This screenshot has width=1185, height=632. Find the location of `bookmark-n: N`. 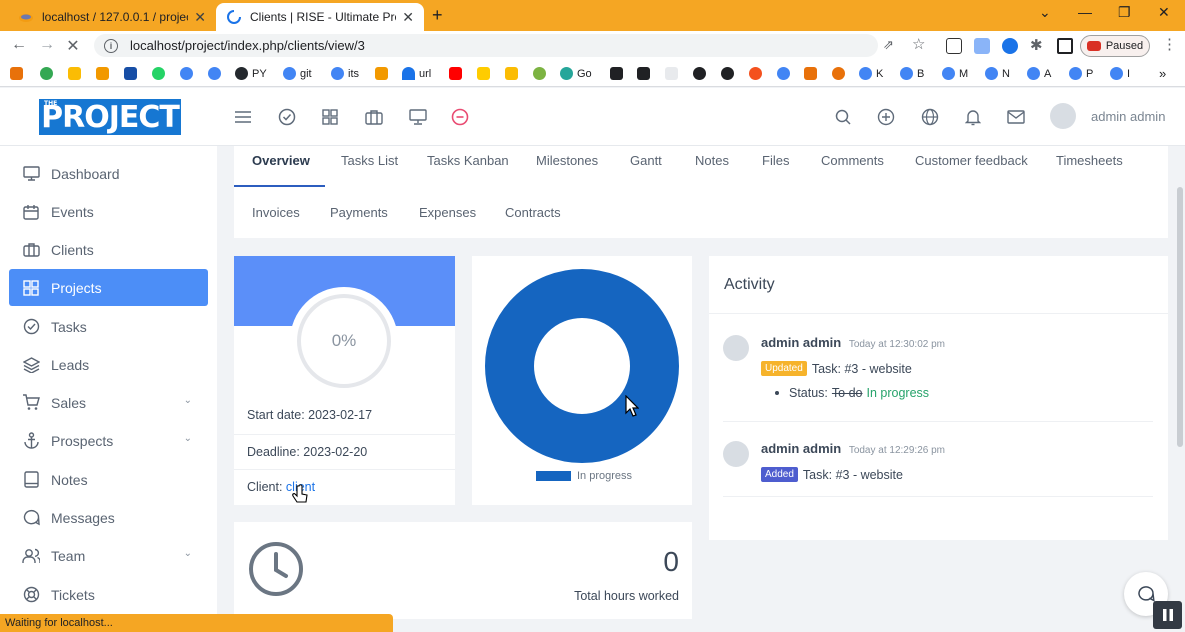

bookmark-n: N is located at coordinates (997, 73).